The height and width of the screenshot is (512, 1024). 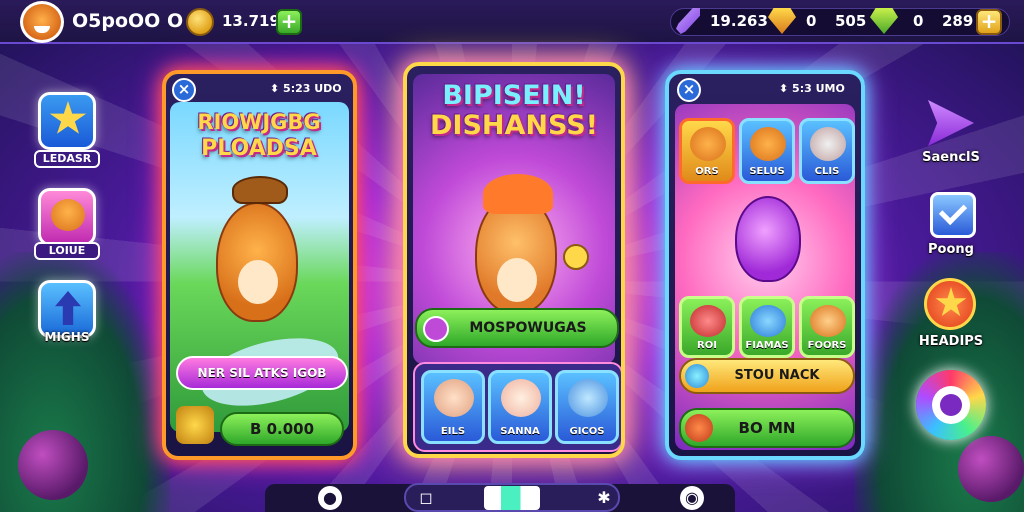 What do you see at coordinates (708, 144) in the screenshot?
I see `shop-item-top-1-face` at bounding box center [708, 144].